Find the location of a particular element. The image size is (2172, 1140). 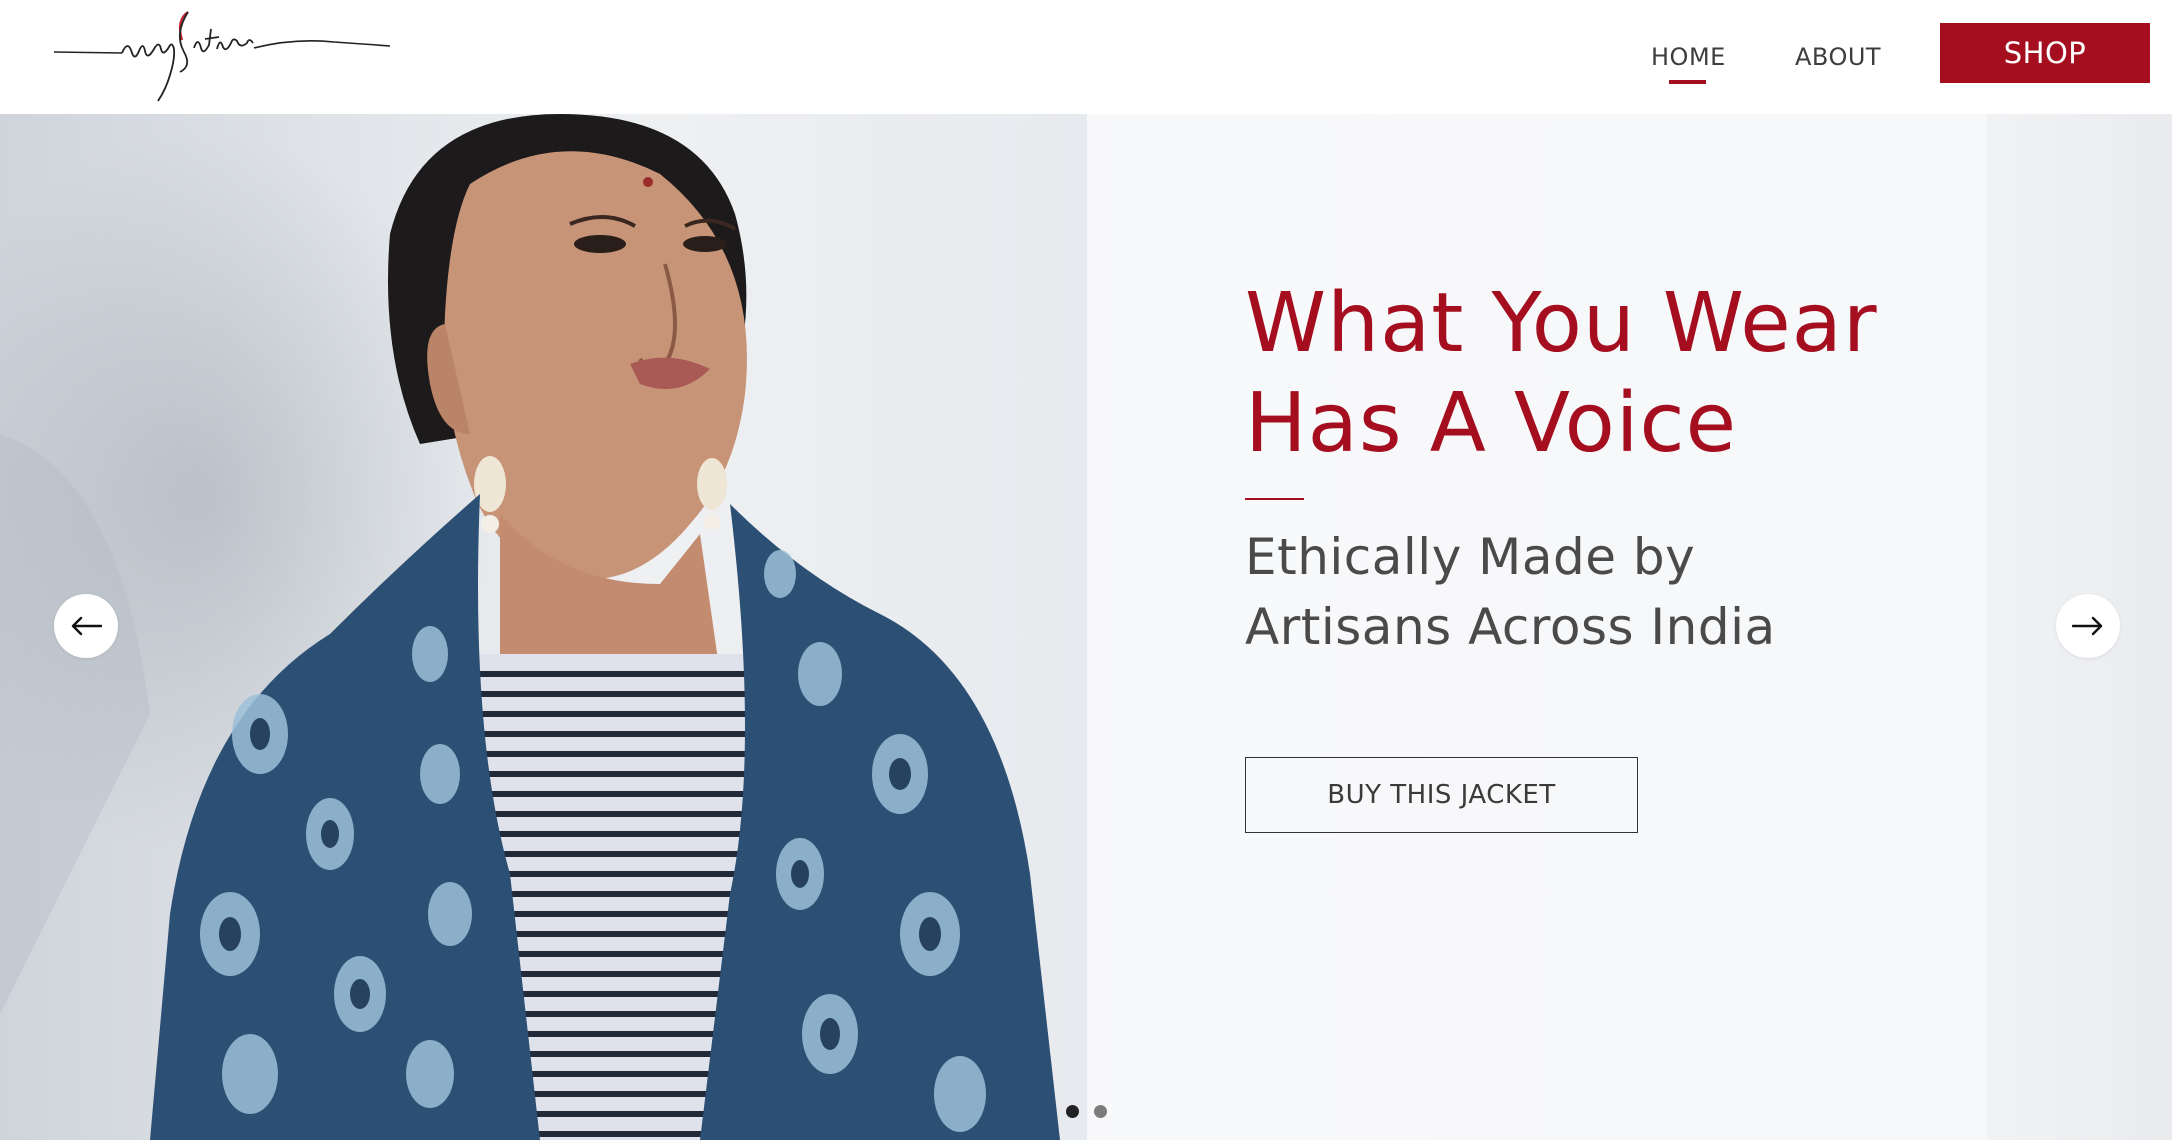

carousel-next-button is located at coordinates (2088, 626).